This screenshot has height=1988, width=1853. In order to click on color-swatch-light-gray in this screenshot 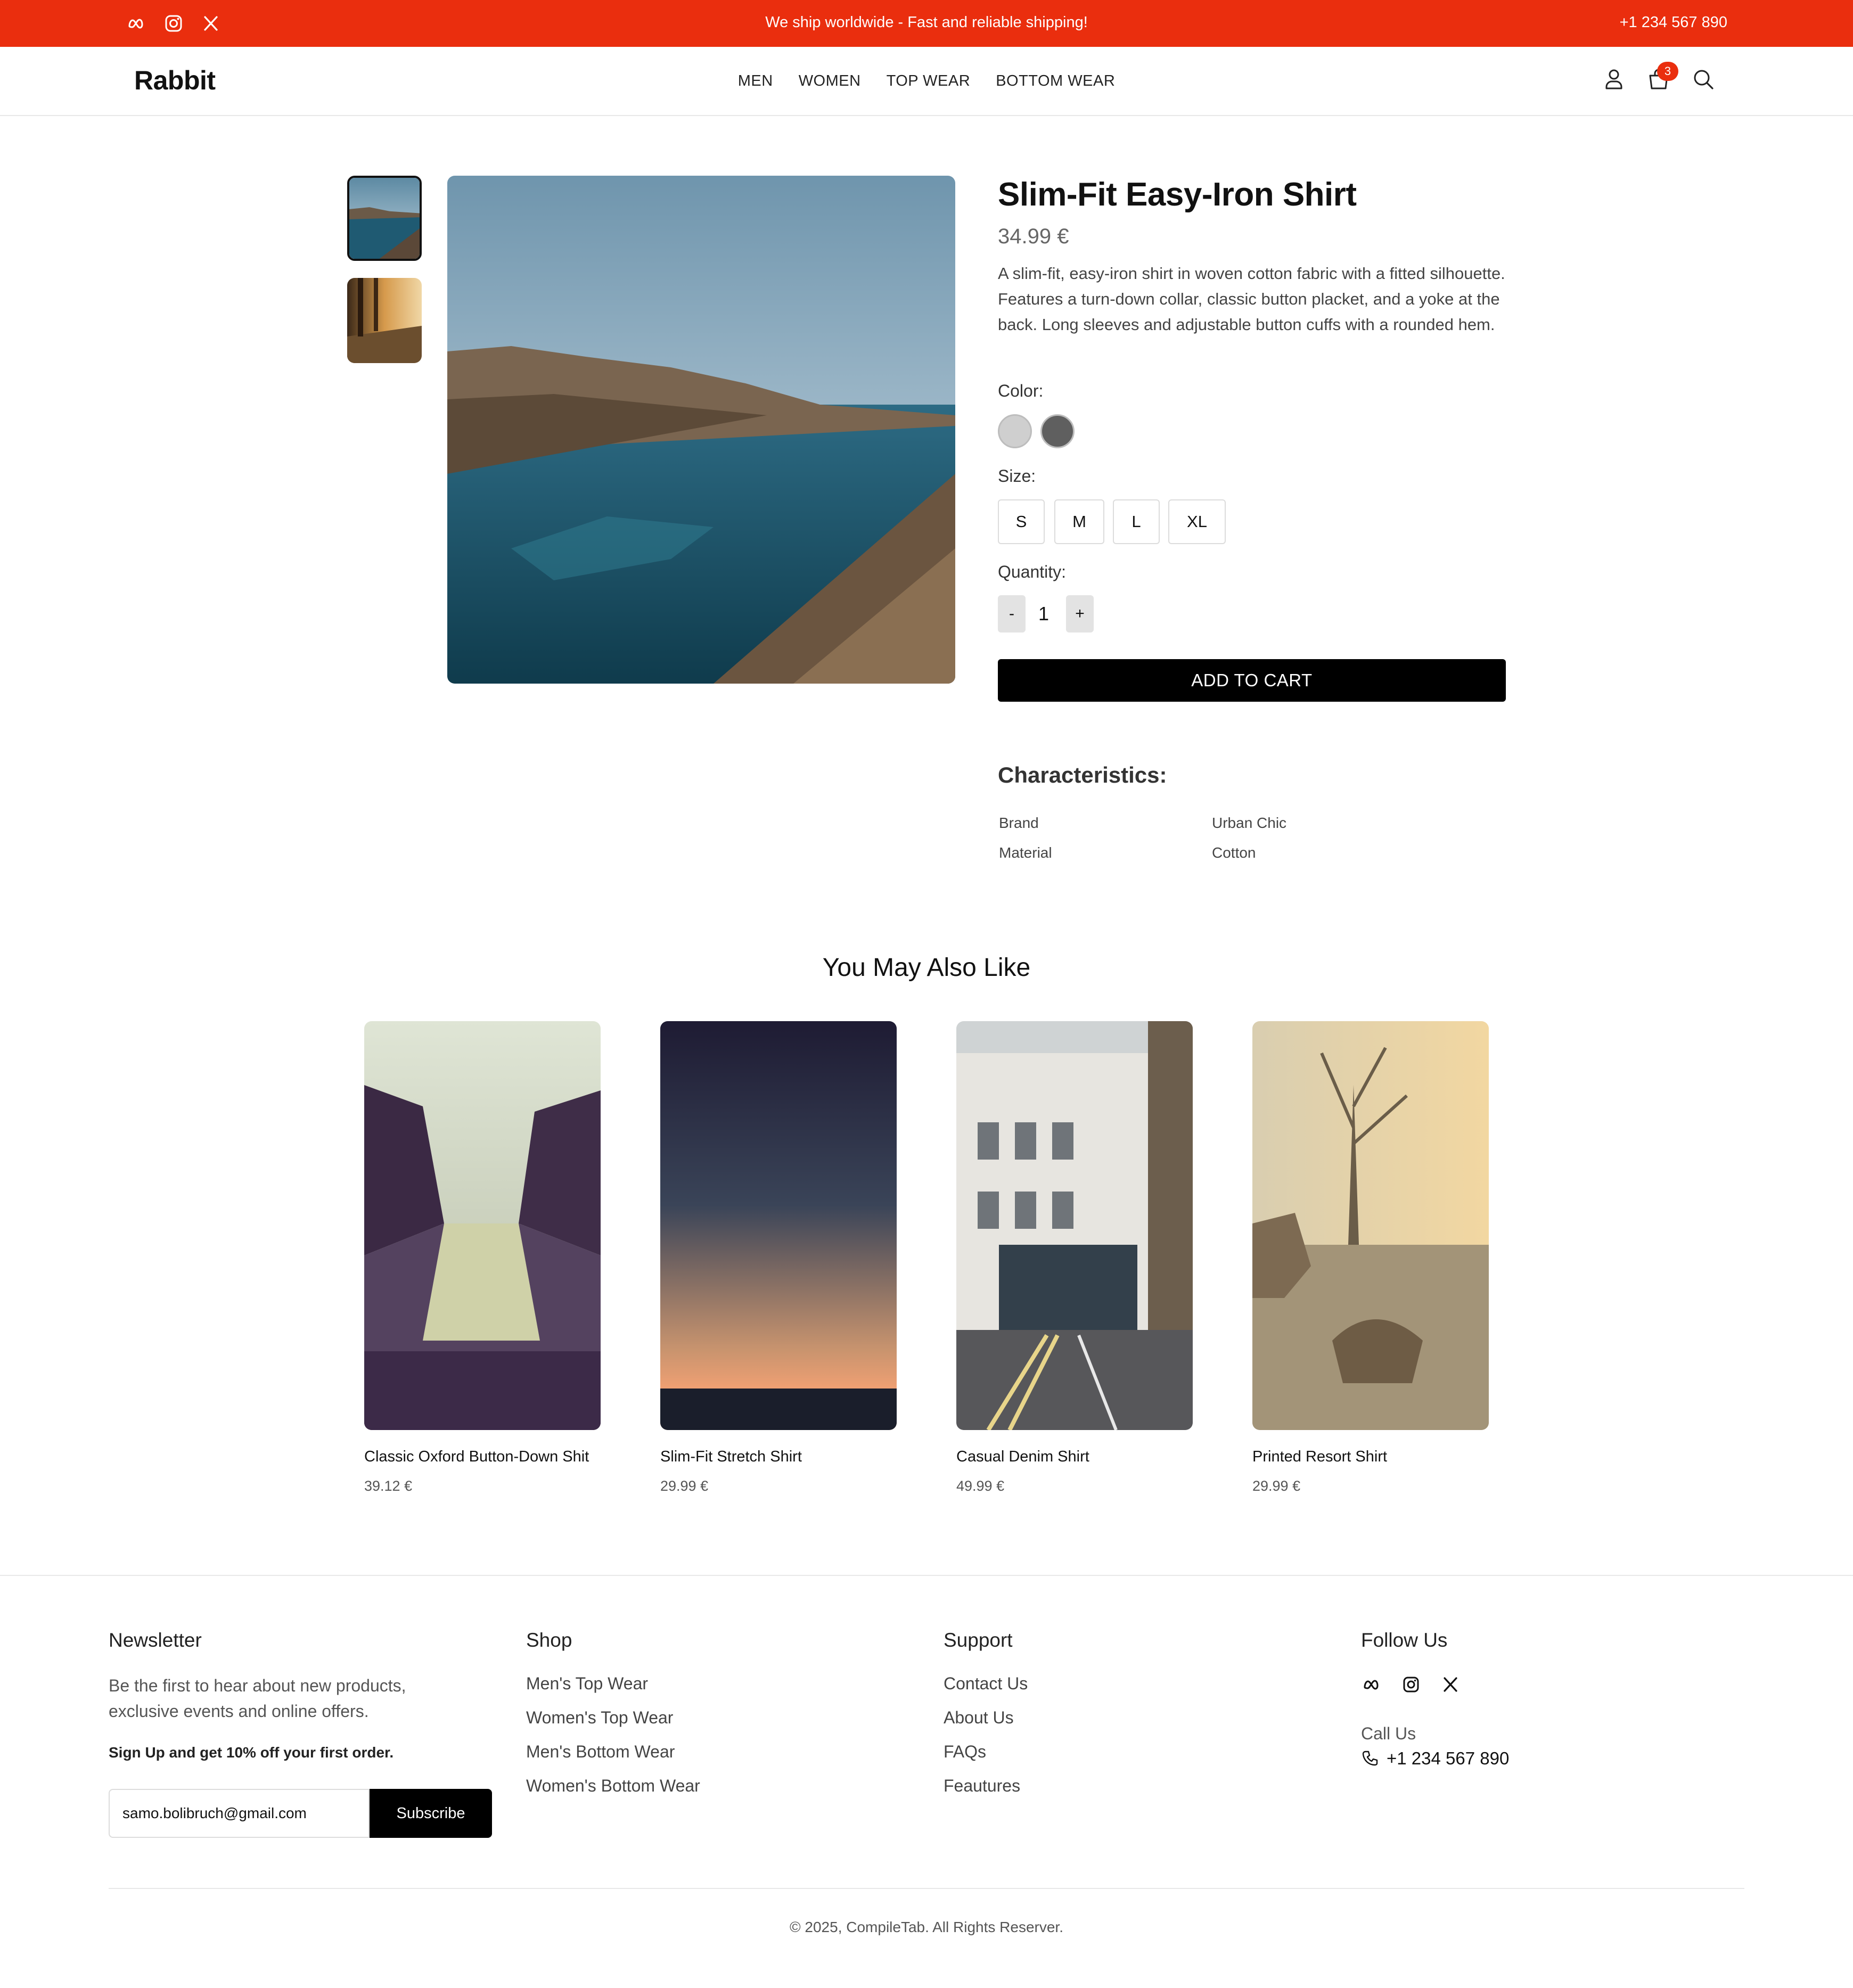, I will do `click(1015, 431)`.